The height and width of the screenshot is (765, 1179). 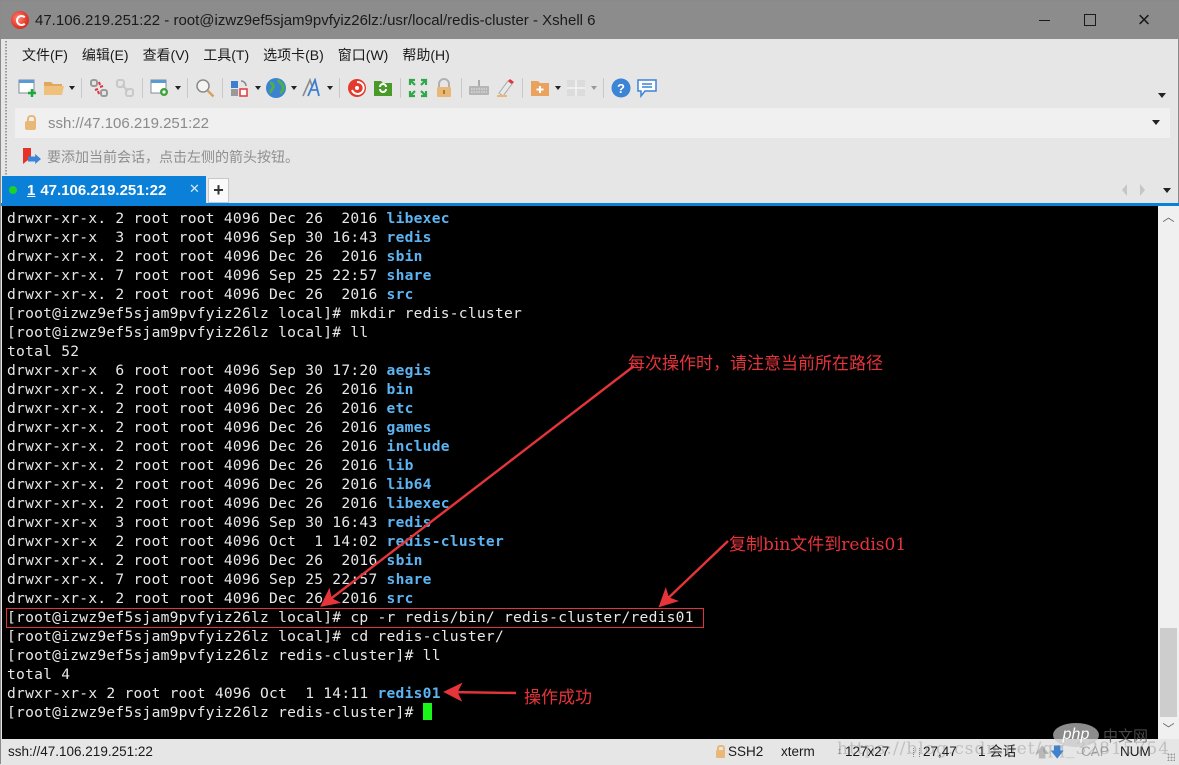 What do you see at coordinates (293, 55) in the screenshot?
I see `menu-tab: 选项卡(B)` at bounding box center [293, 55].